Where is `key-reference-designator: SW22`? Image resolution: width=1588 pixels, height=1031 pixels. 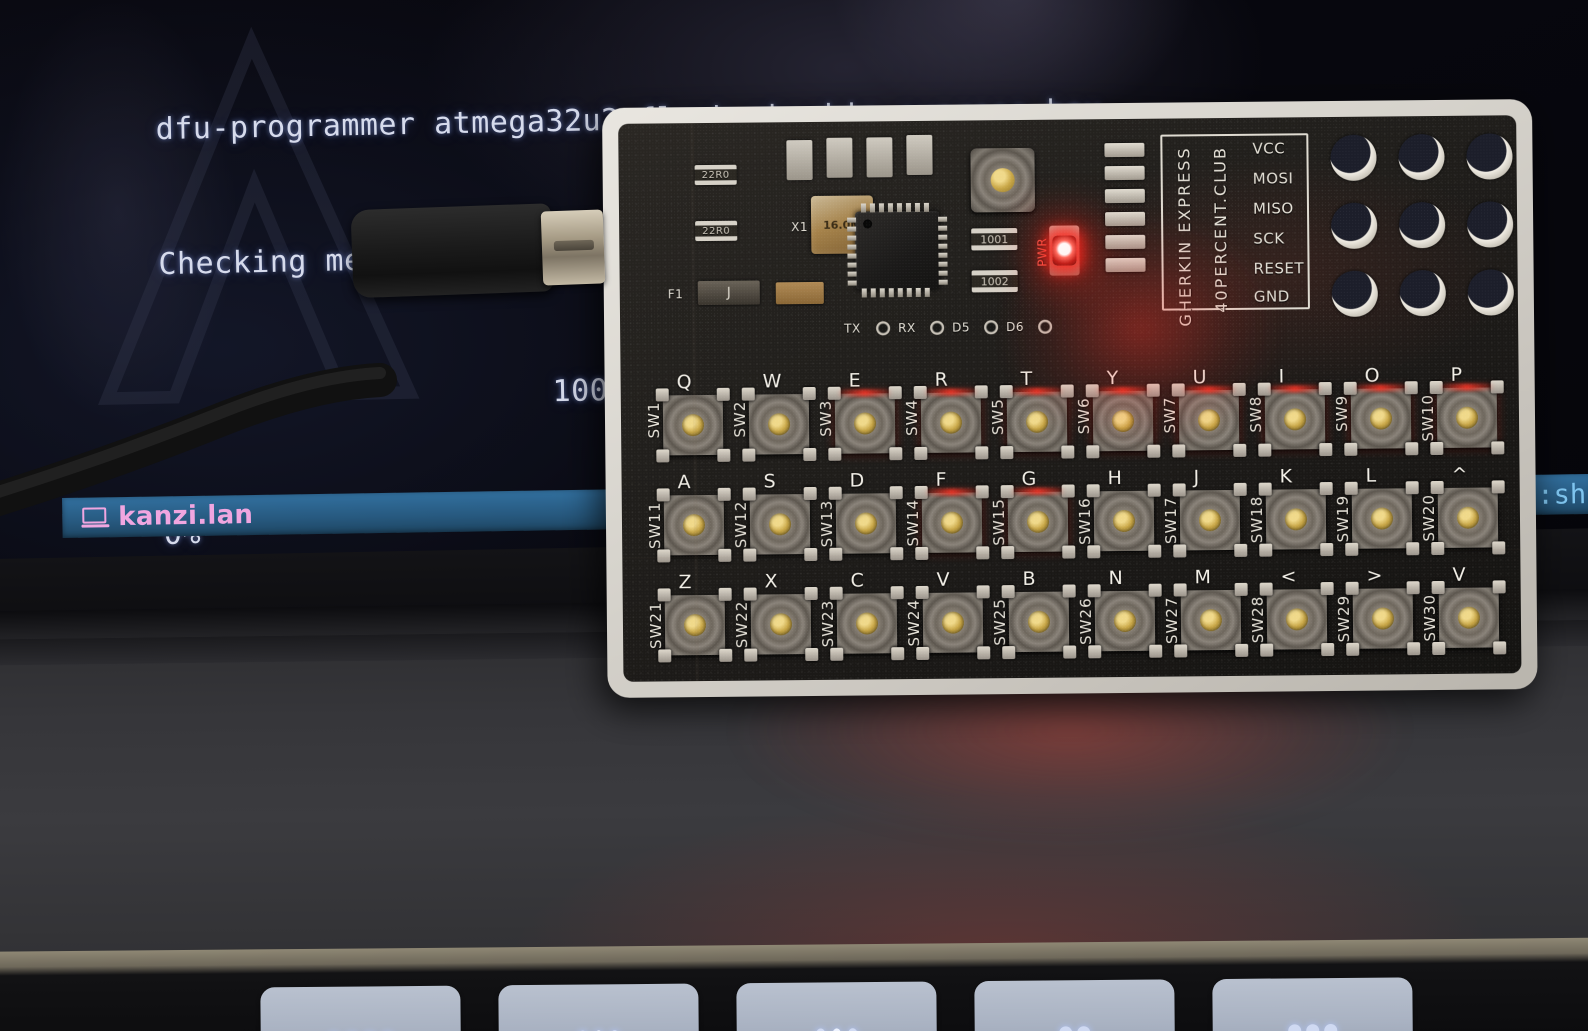
key-reference-designator: SW22 is located at coordinates (742, 624).